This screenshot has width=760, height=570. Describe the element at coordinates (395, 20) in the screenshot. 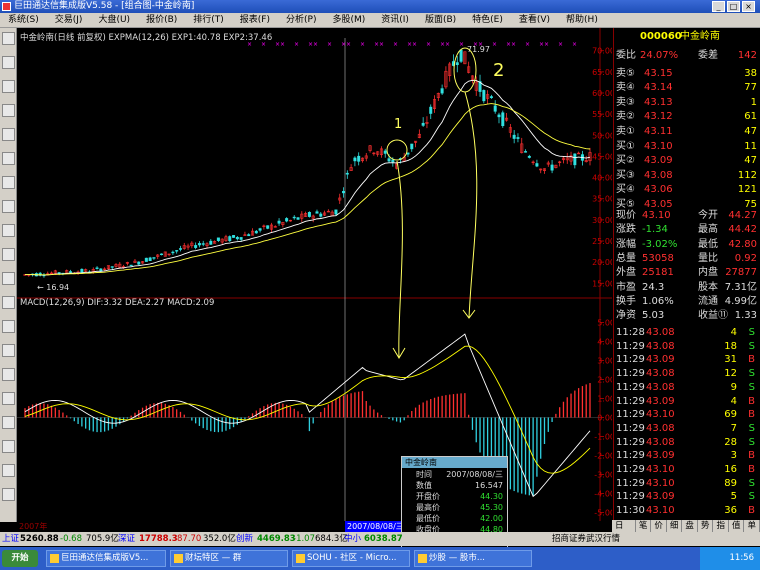

I see `menu-item-8: 资讯(I)` at that location.